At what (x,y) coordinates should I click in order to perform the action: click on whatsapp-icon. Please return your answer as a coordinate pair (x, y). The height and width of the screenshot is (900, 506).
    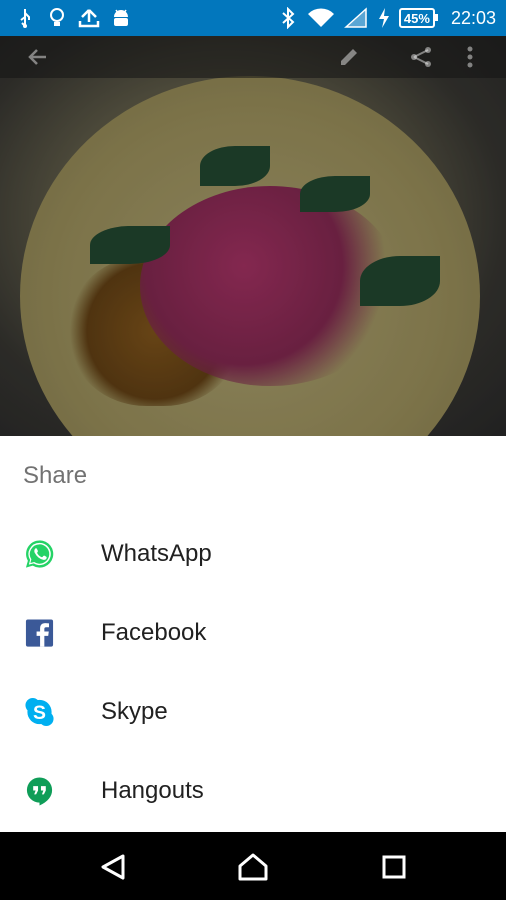
    Looking at the image, I should click on (39, 554).